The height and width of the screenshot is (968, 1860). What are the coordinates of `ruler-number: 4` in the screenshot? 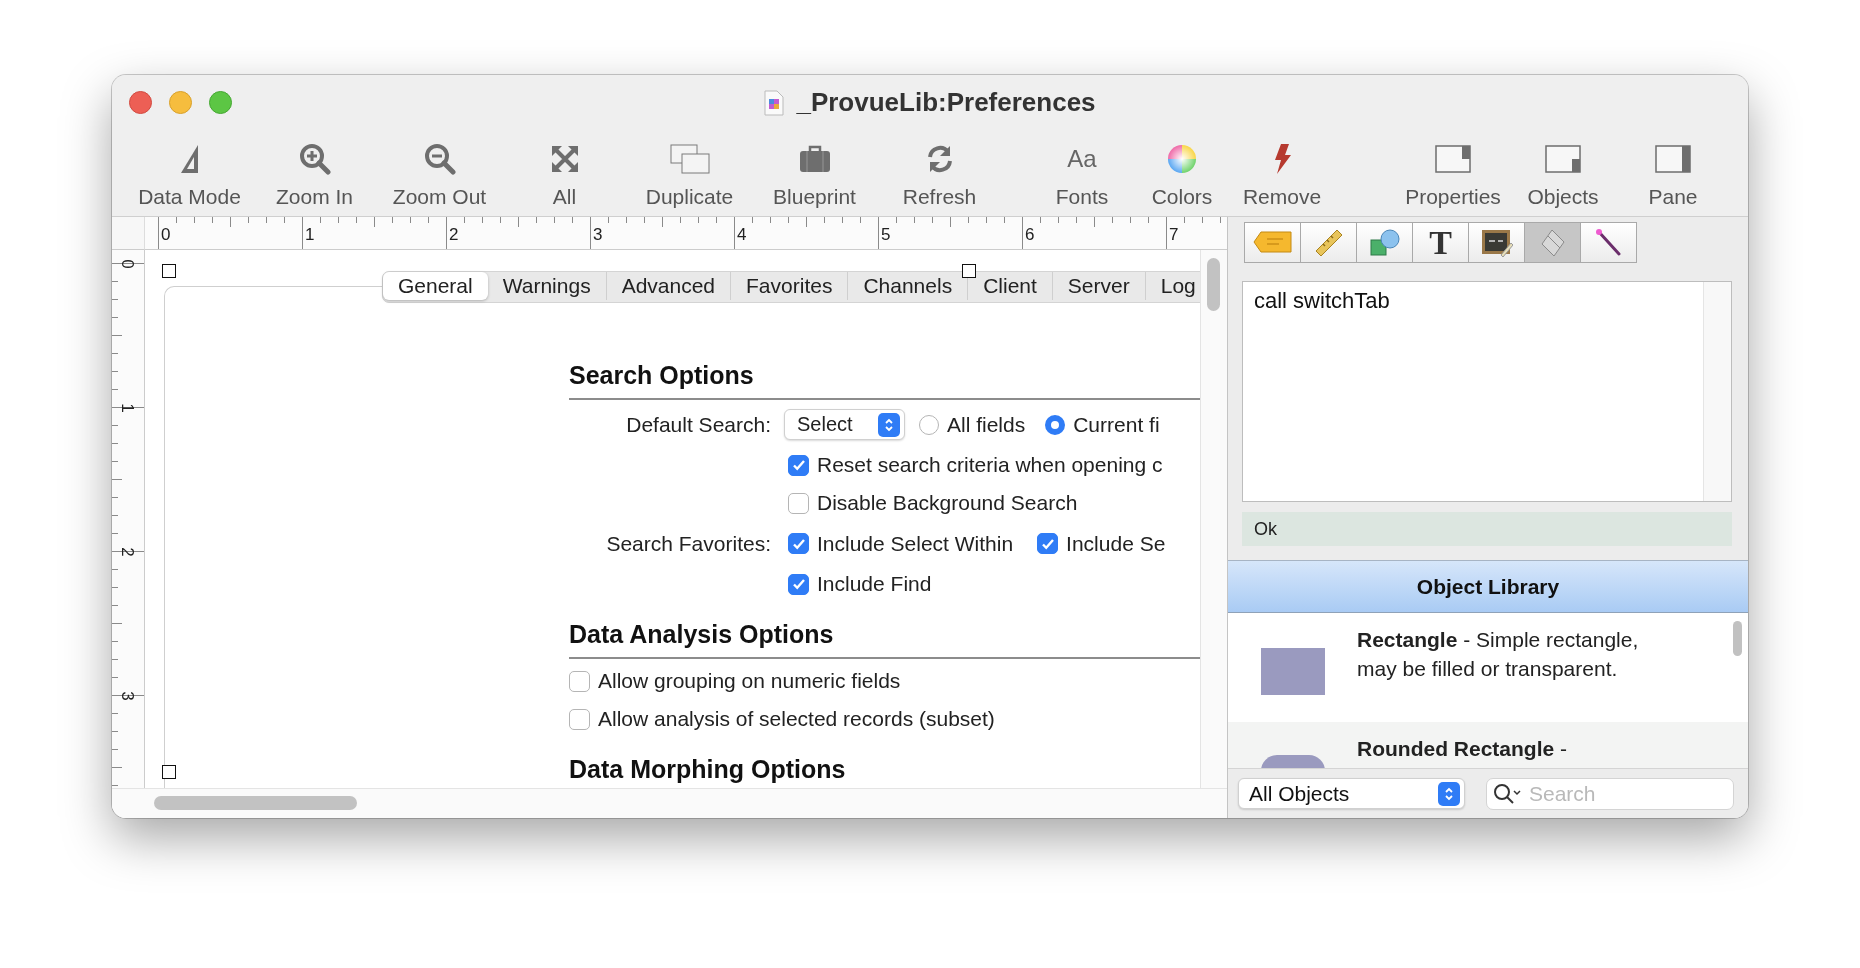 It's located at (742, 235).